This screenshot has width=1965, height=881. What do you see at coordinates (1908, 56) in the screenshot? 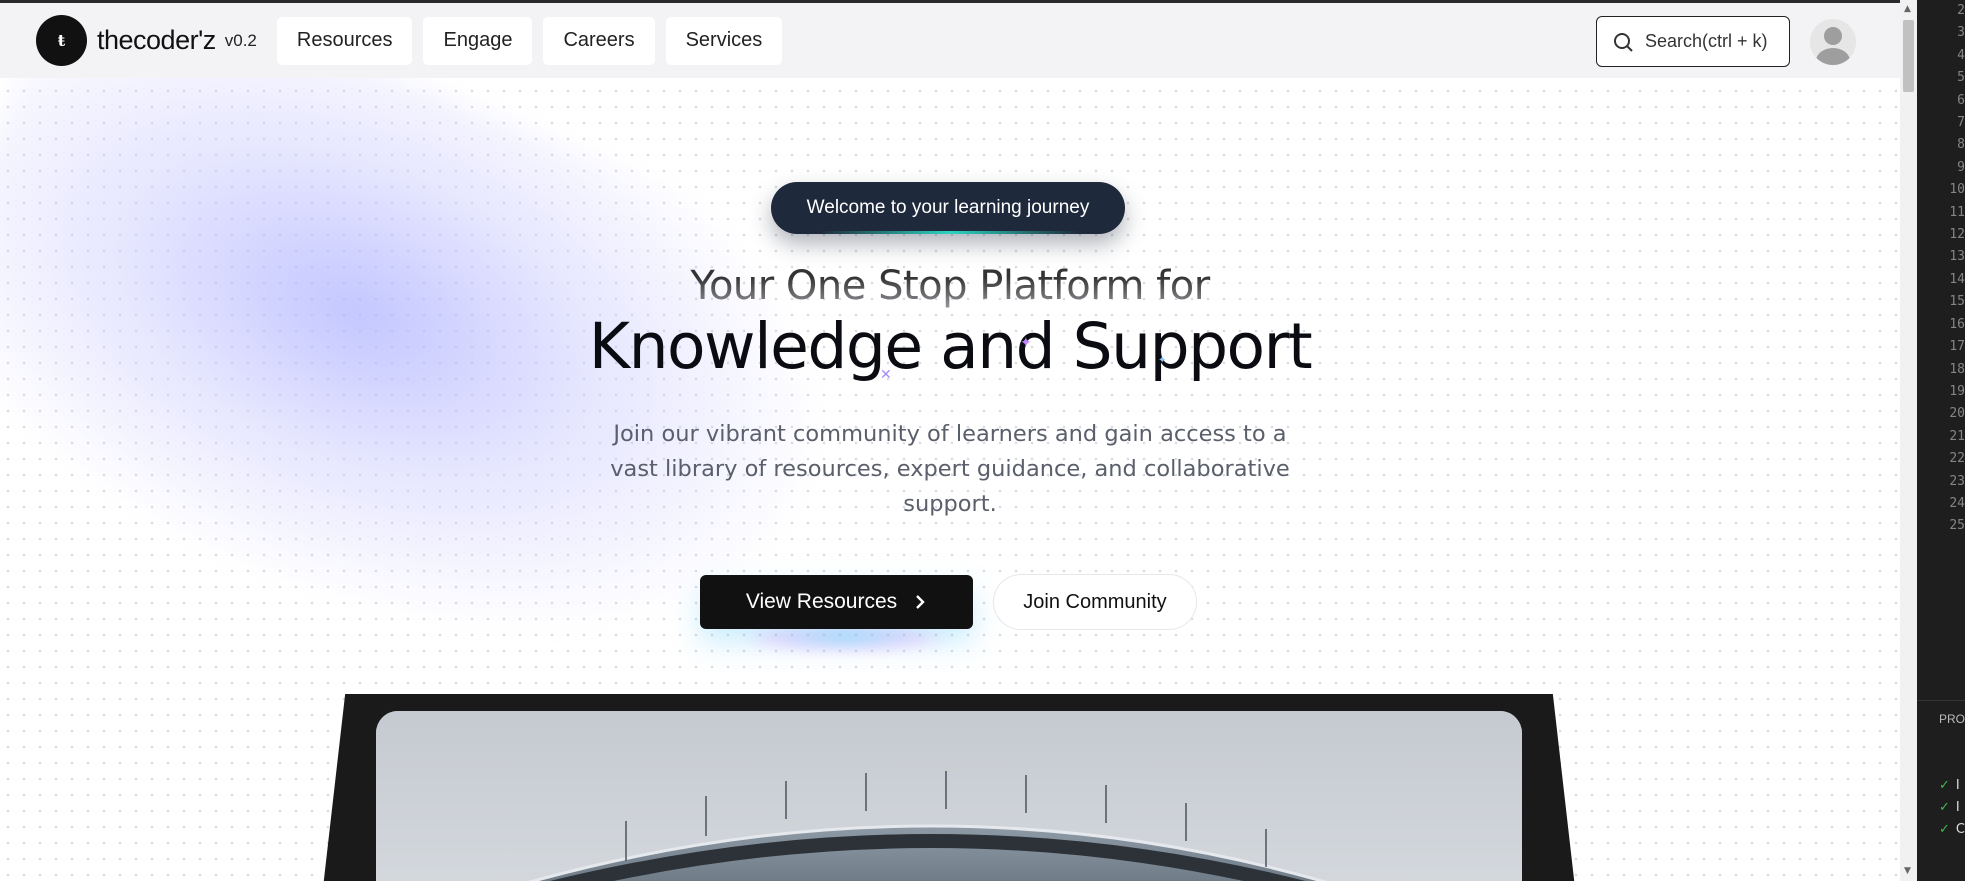
I see `scrollbar-thumb` at bounding box center [1908, 56].